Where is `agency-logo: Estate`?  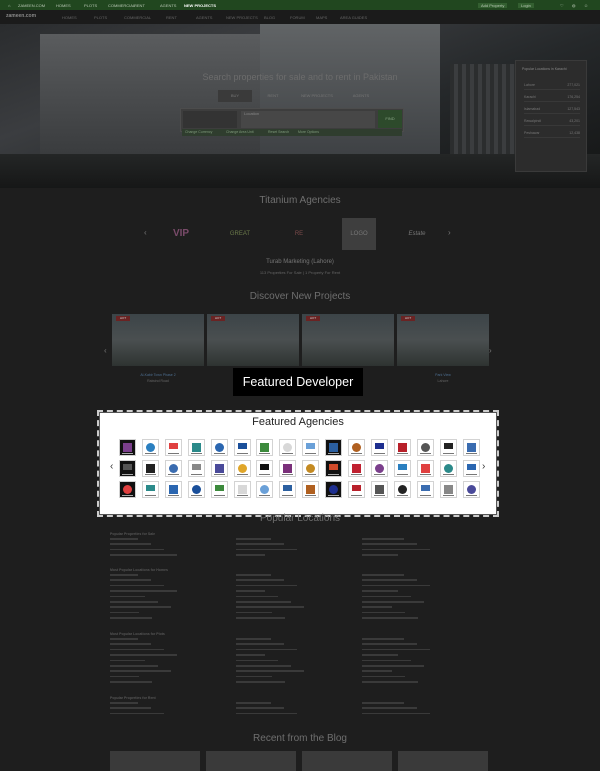 agency-logo: Estate is located at coordinates (417, 234).